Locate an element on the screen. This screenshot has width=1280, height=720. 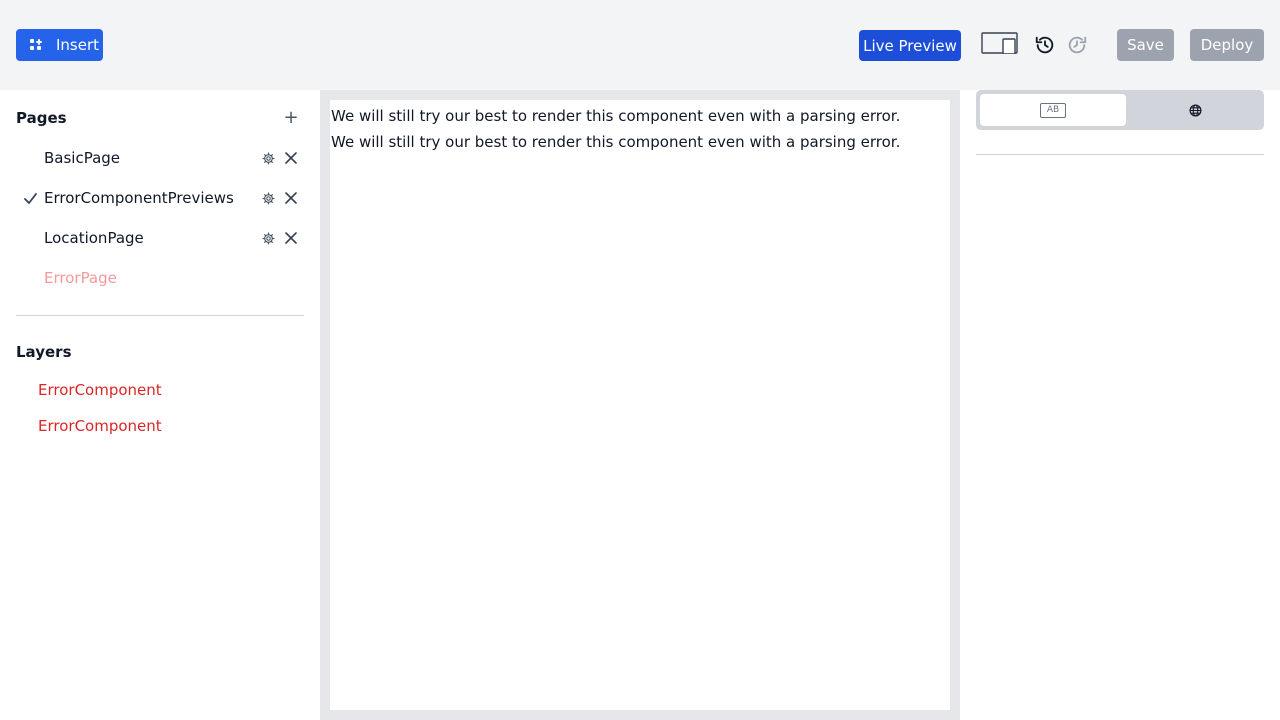
device-preview-icon is located at coordinates (1000, 43).